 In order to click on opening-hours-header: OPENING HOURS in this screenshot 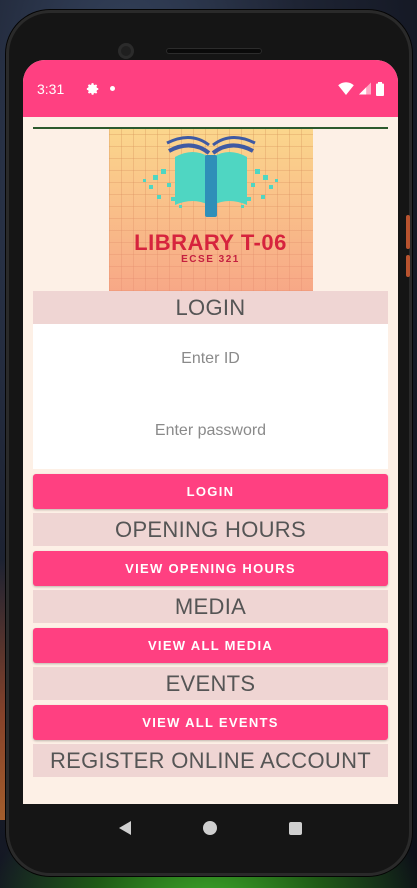, I will do `click(210, 529)`.